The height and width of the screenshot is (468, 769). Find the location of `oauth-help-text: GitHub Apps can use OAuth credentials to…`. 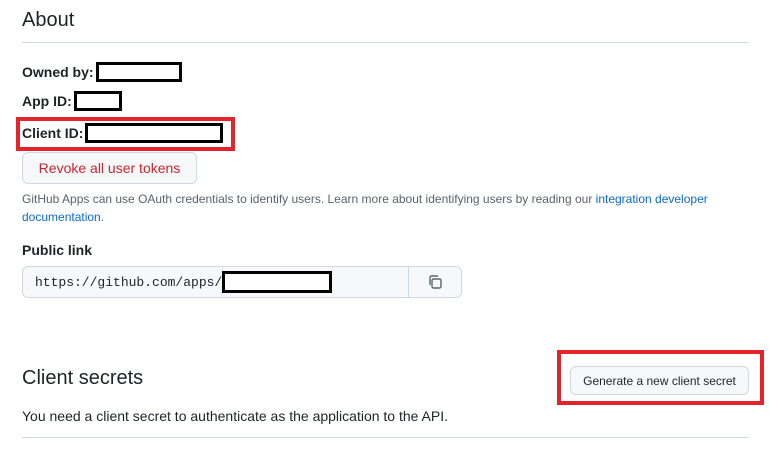

oauth-help-text: GitHub Apps can use OAuth credentials to… is located at coordinates (382, 208).